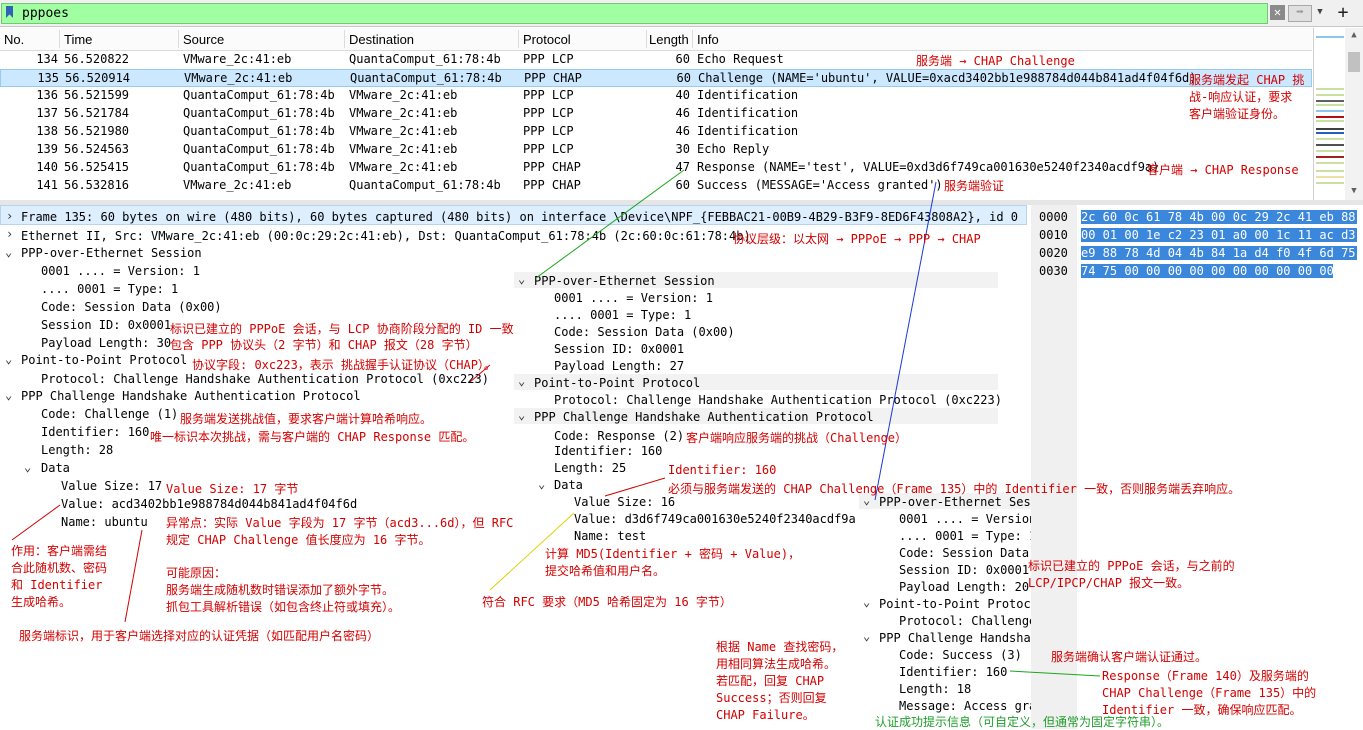  I want to click on success-chap-code: Code: Success (3), so click(960, 655).